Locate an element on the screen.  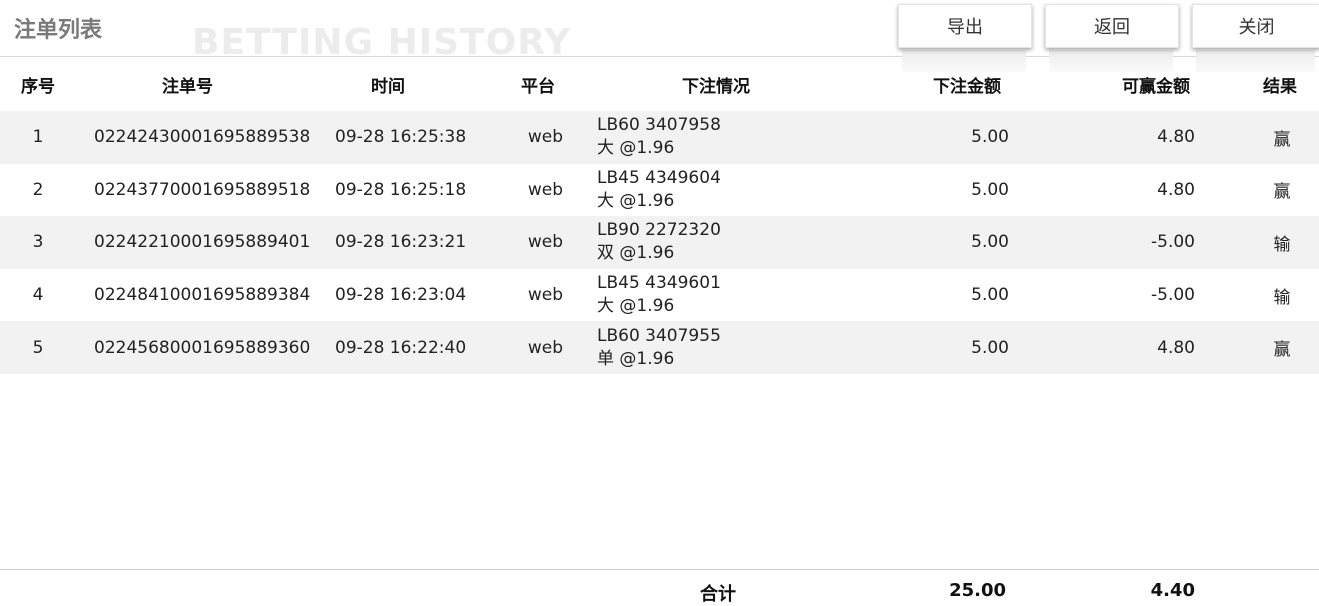
watermark-text: BETTING HISTORY is located at coordinates (382, 42).